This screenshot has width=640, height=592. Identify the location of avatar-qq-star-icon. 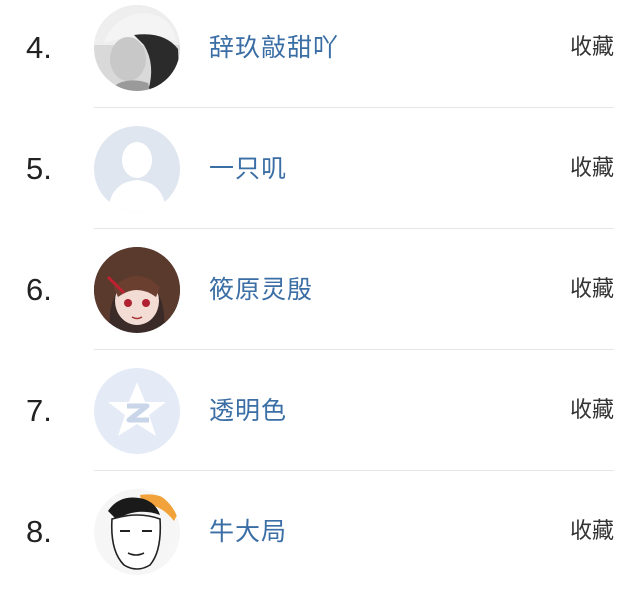
(137, 411).